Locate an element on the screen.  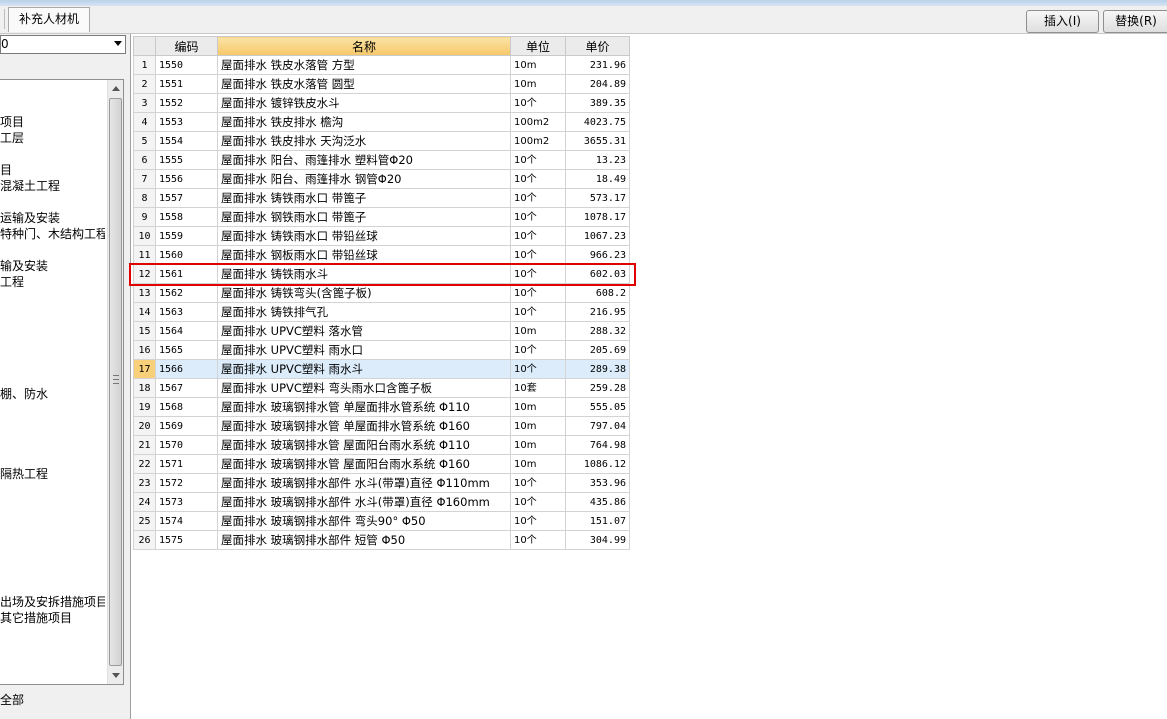
cell-name: 屋面排水 玻璃钢排水管 单屋面排水管系统 Φ110 is located at coordinates (364, 407).